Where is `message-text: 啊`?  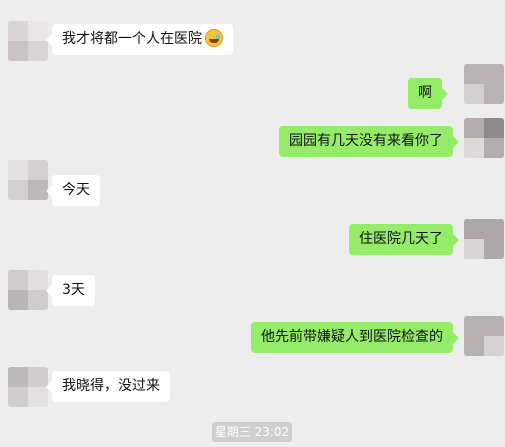 message-text: 啊 is located at coordinates (425, 93).